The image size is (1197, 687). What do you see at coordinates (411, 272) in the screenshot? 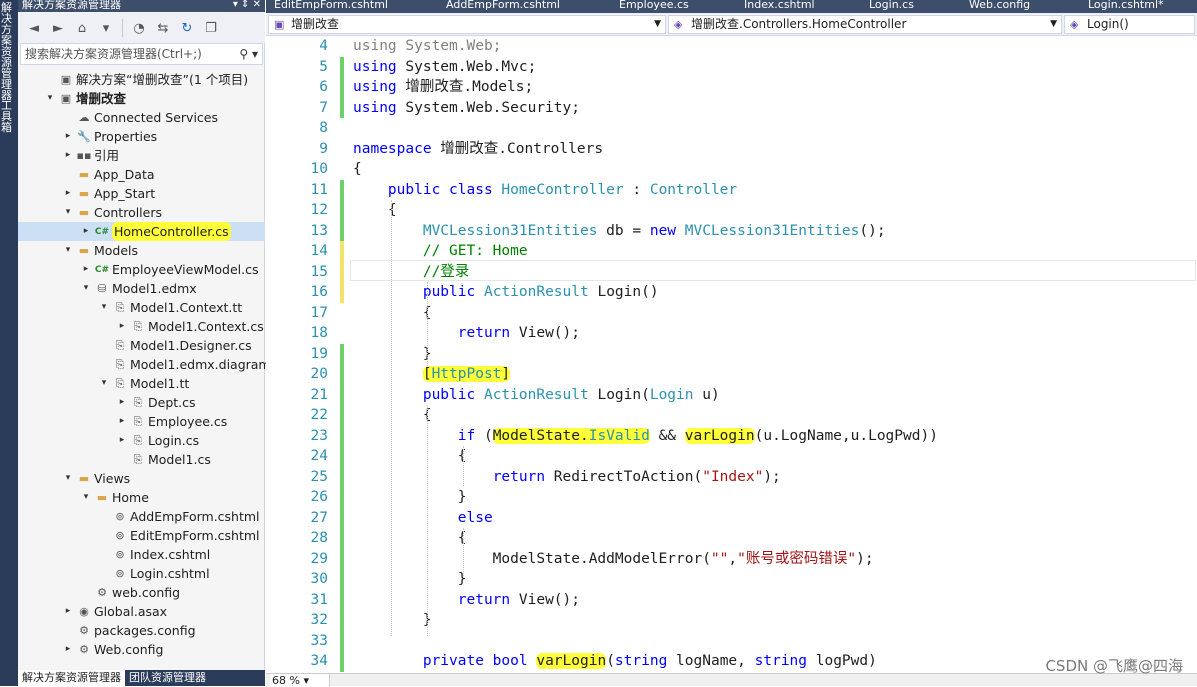
I see `code-line: //登录` at bounding box center [411, 272].